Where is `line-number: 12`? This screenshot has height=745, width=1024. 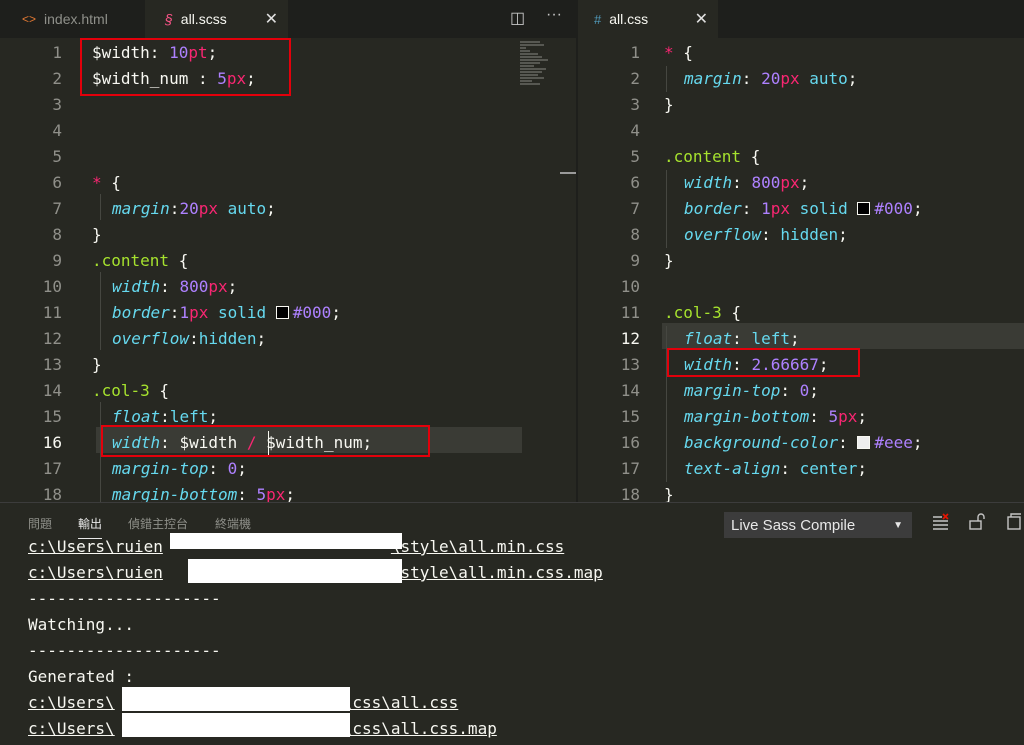
line-number: 12 is located at coordinates (630, 338).